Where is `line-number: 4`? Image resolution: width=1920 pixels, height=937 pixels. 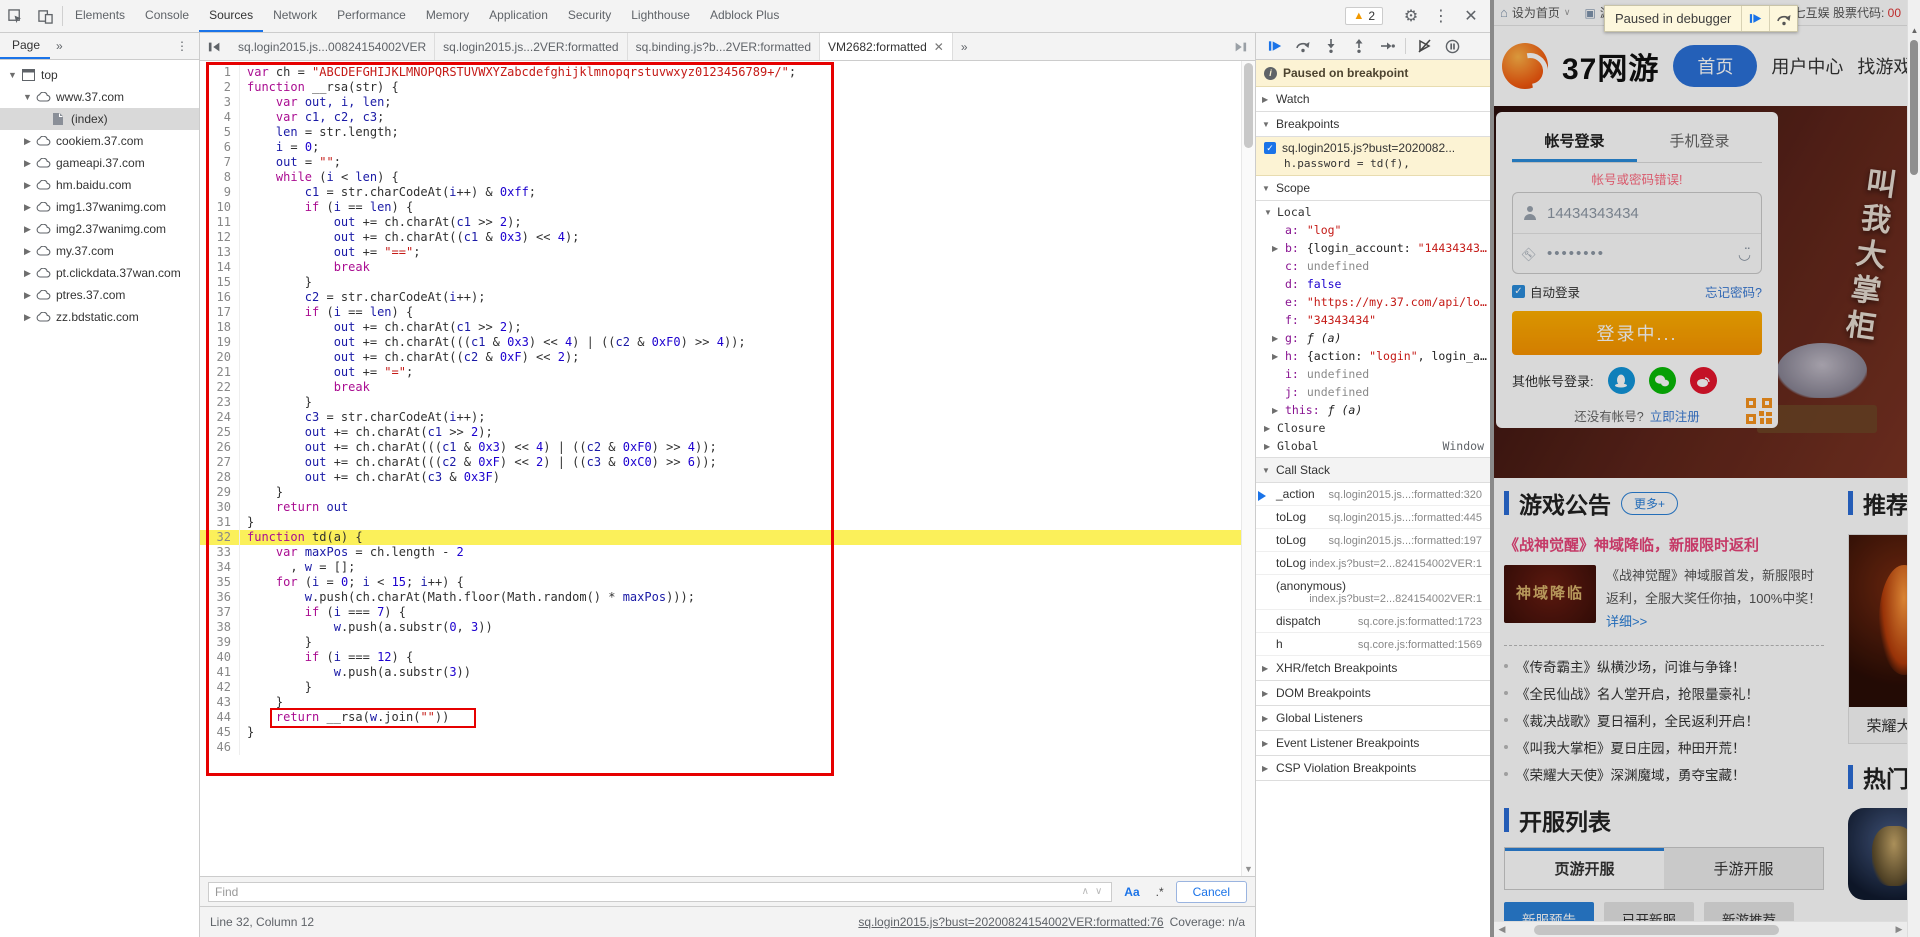
line-number: 4 is located at coordinates (220, 117).